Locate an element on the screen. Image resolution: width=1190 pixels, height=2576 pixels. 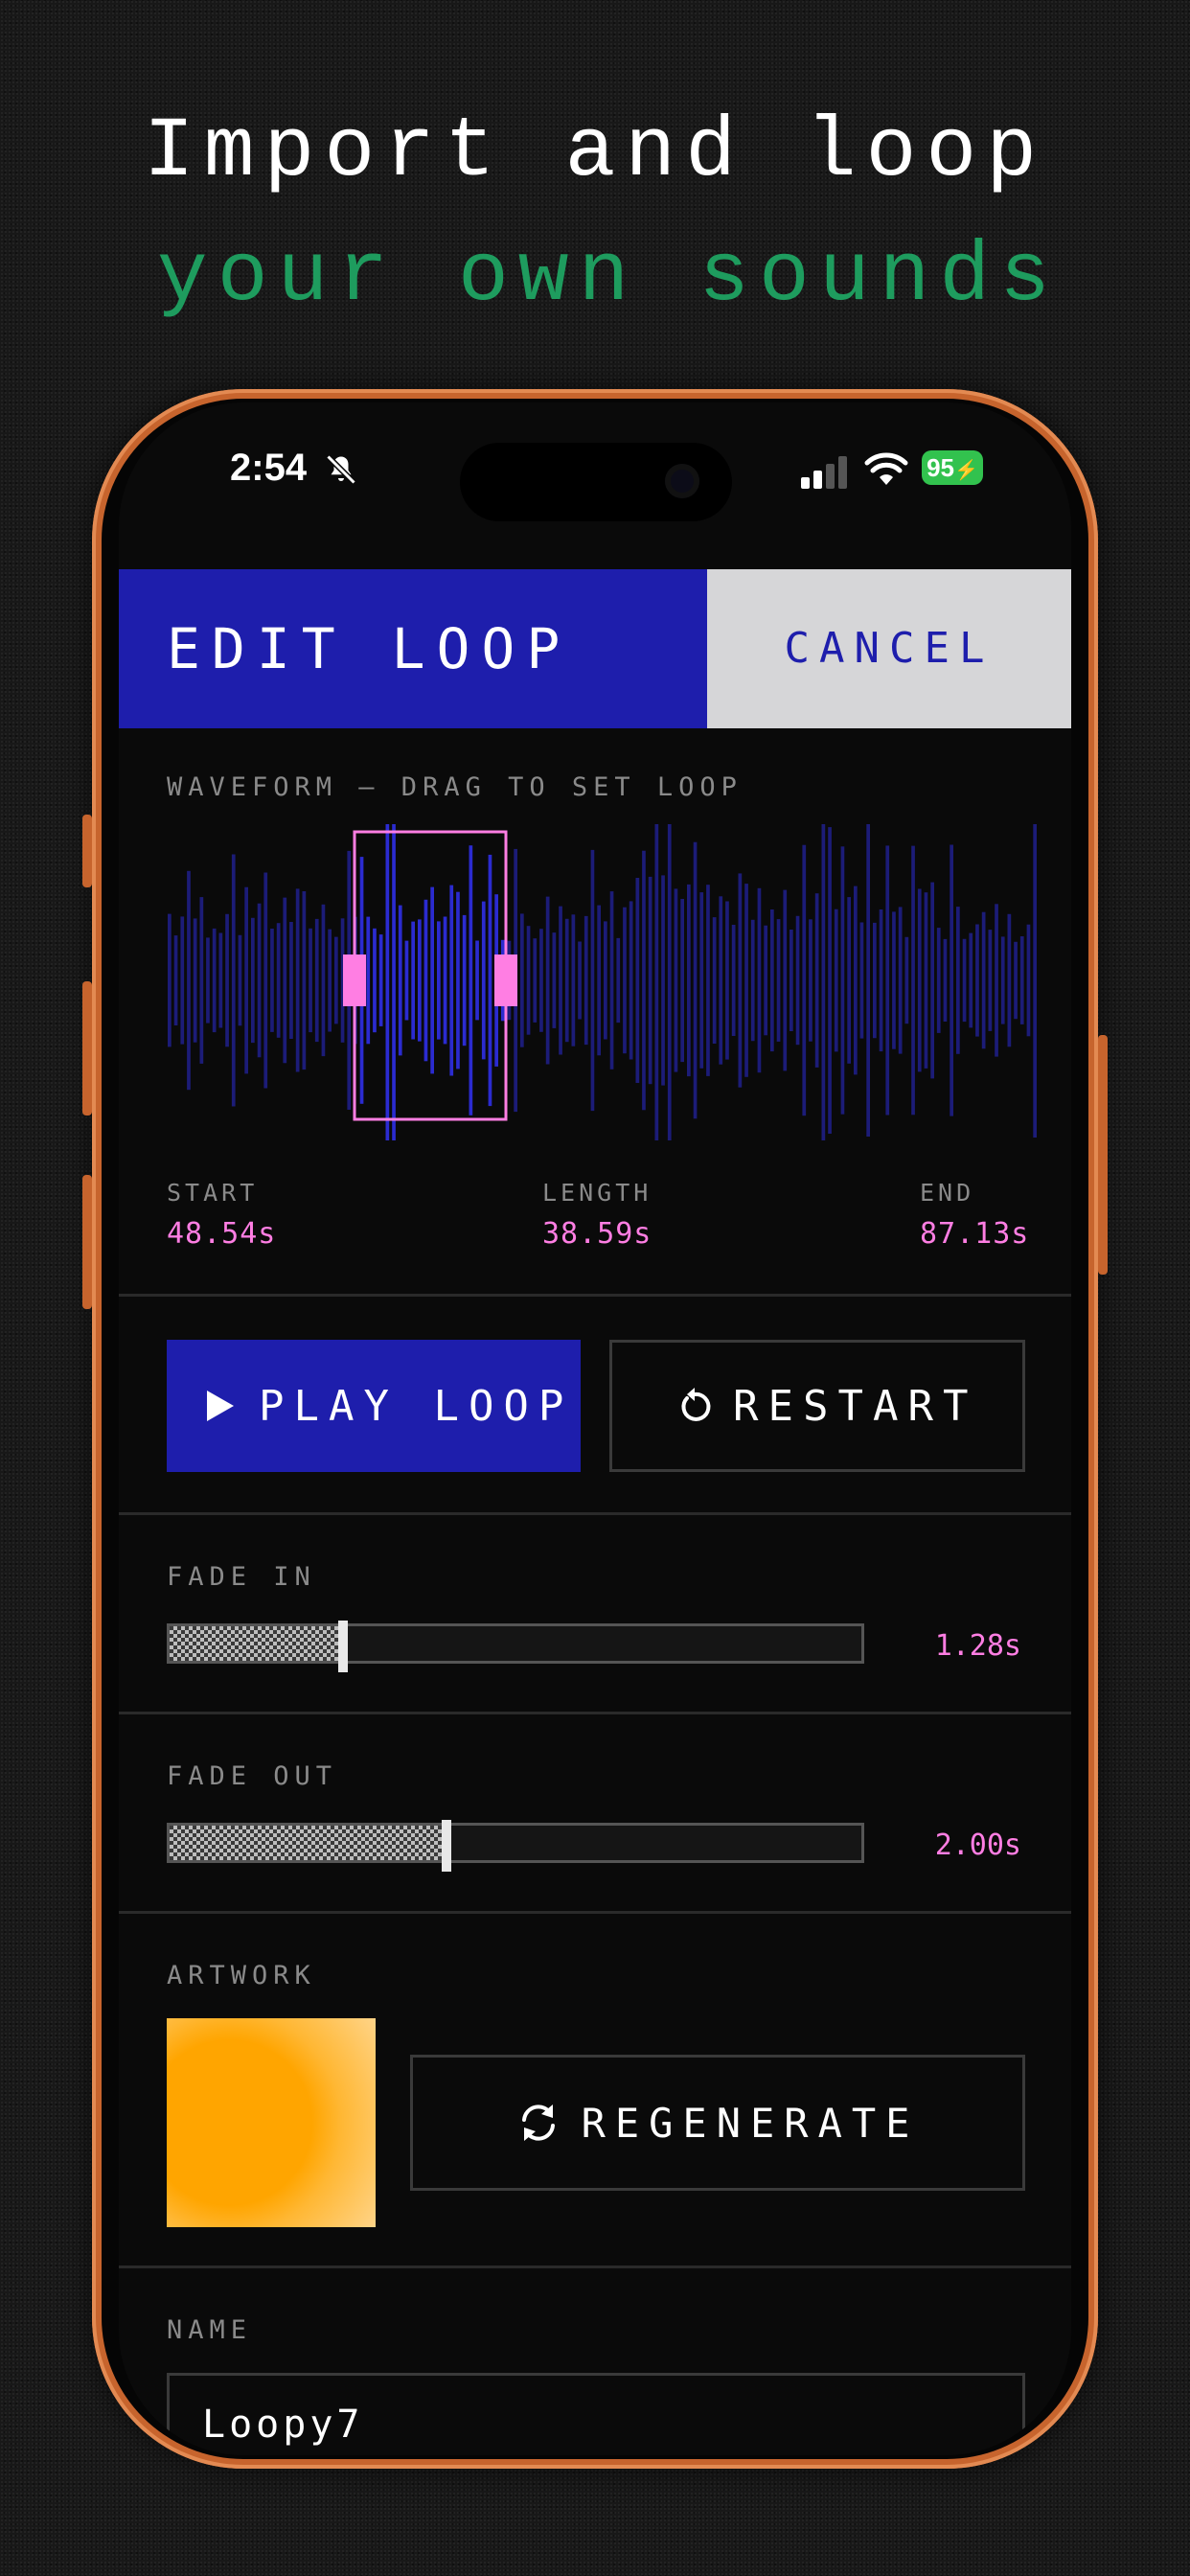
start-value: 48.54s is located at coordinates (222, 1234).